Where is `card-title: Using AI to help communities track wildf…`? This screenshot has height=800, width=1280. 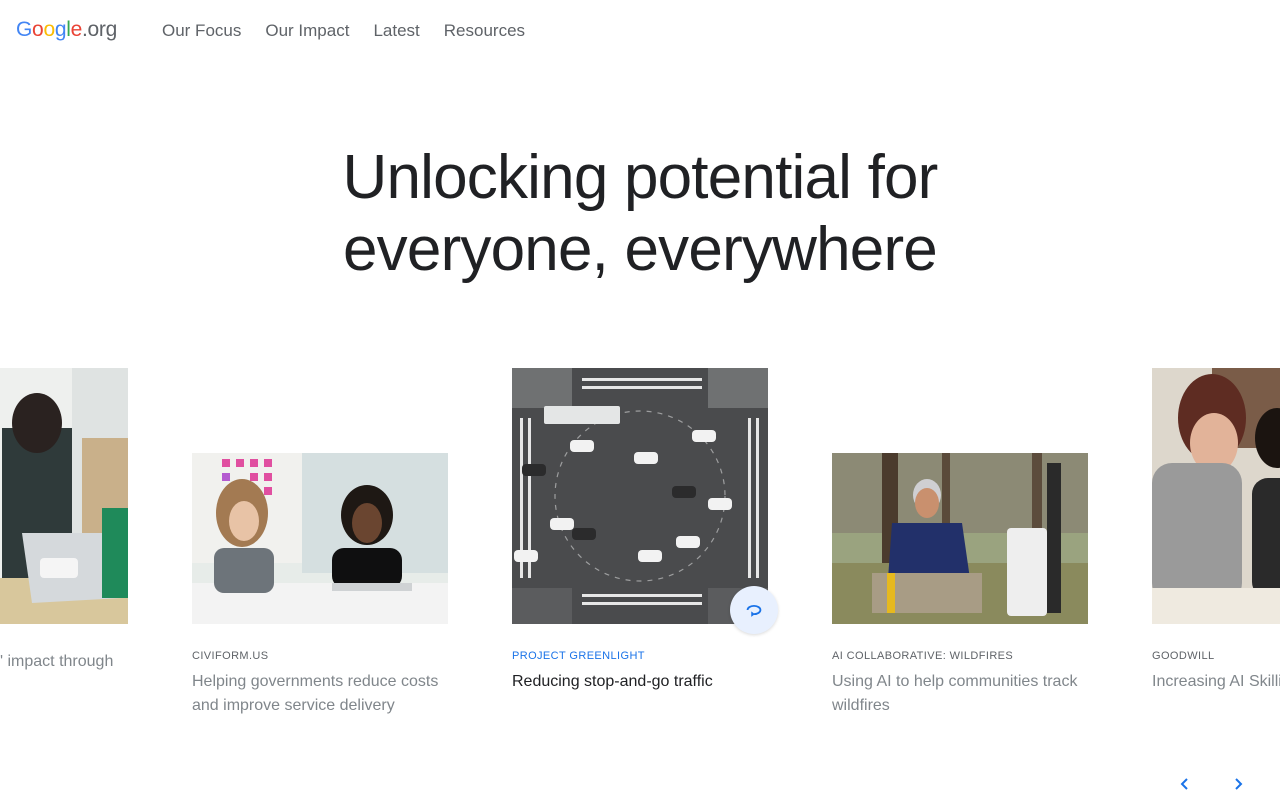 card-title: Using AI to help communities track wildf… is located at coordinates (955, 693).